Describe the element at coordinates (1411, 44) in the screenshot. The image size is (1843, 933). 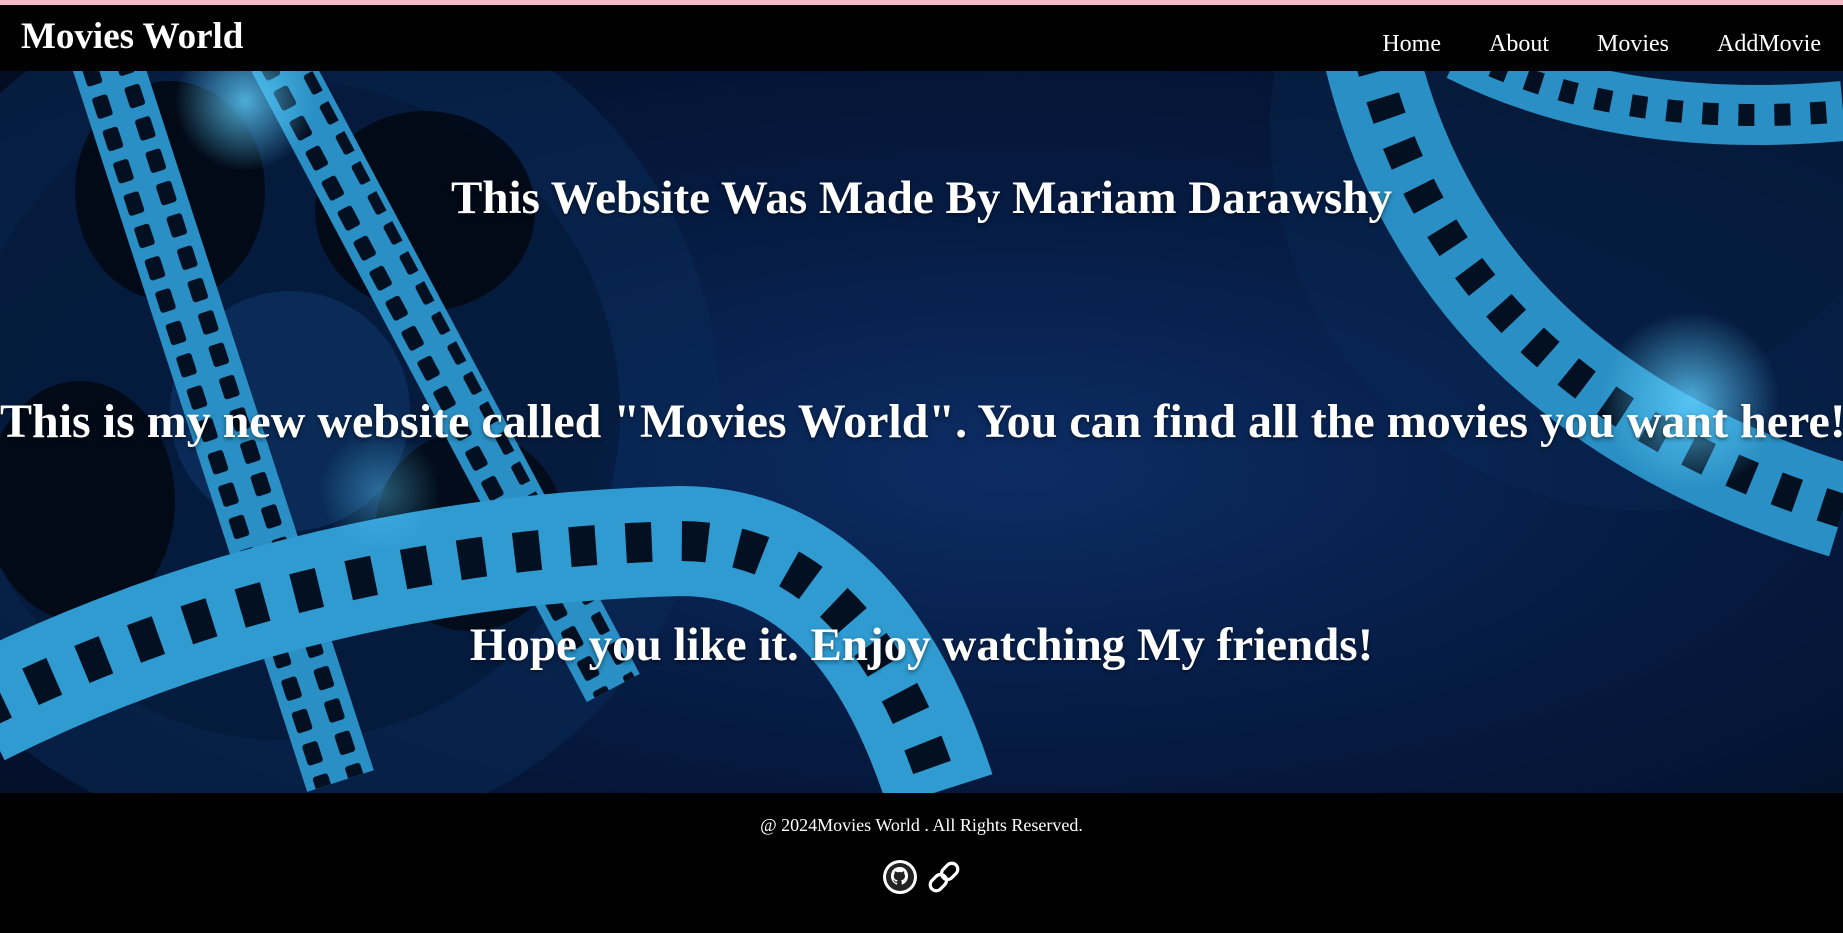
I see `nav-home: Home` at that location.